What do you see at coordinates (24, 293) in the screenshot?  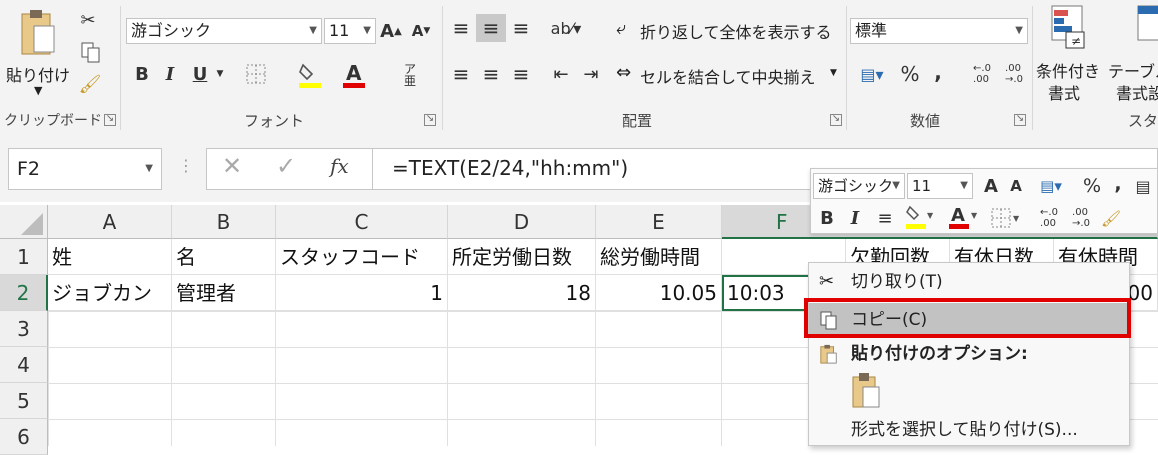 I see `row-header-2: 2` at bounding box center [24, 293].